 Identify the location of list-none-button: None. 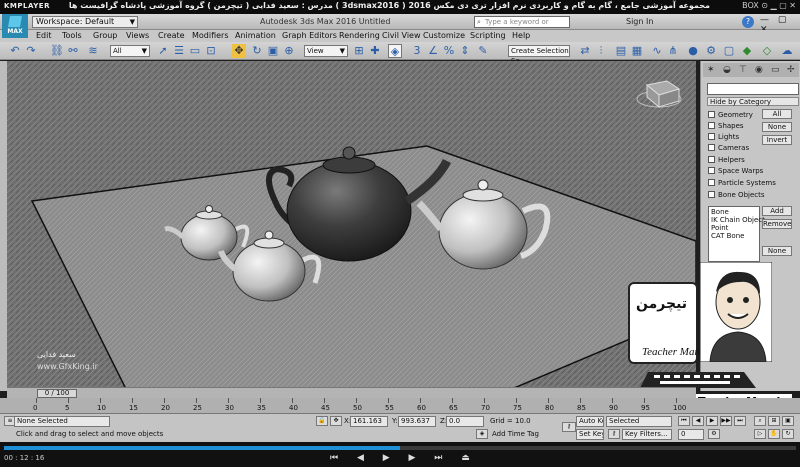
(777, 251).